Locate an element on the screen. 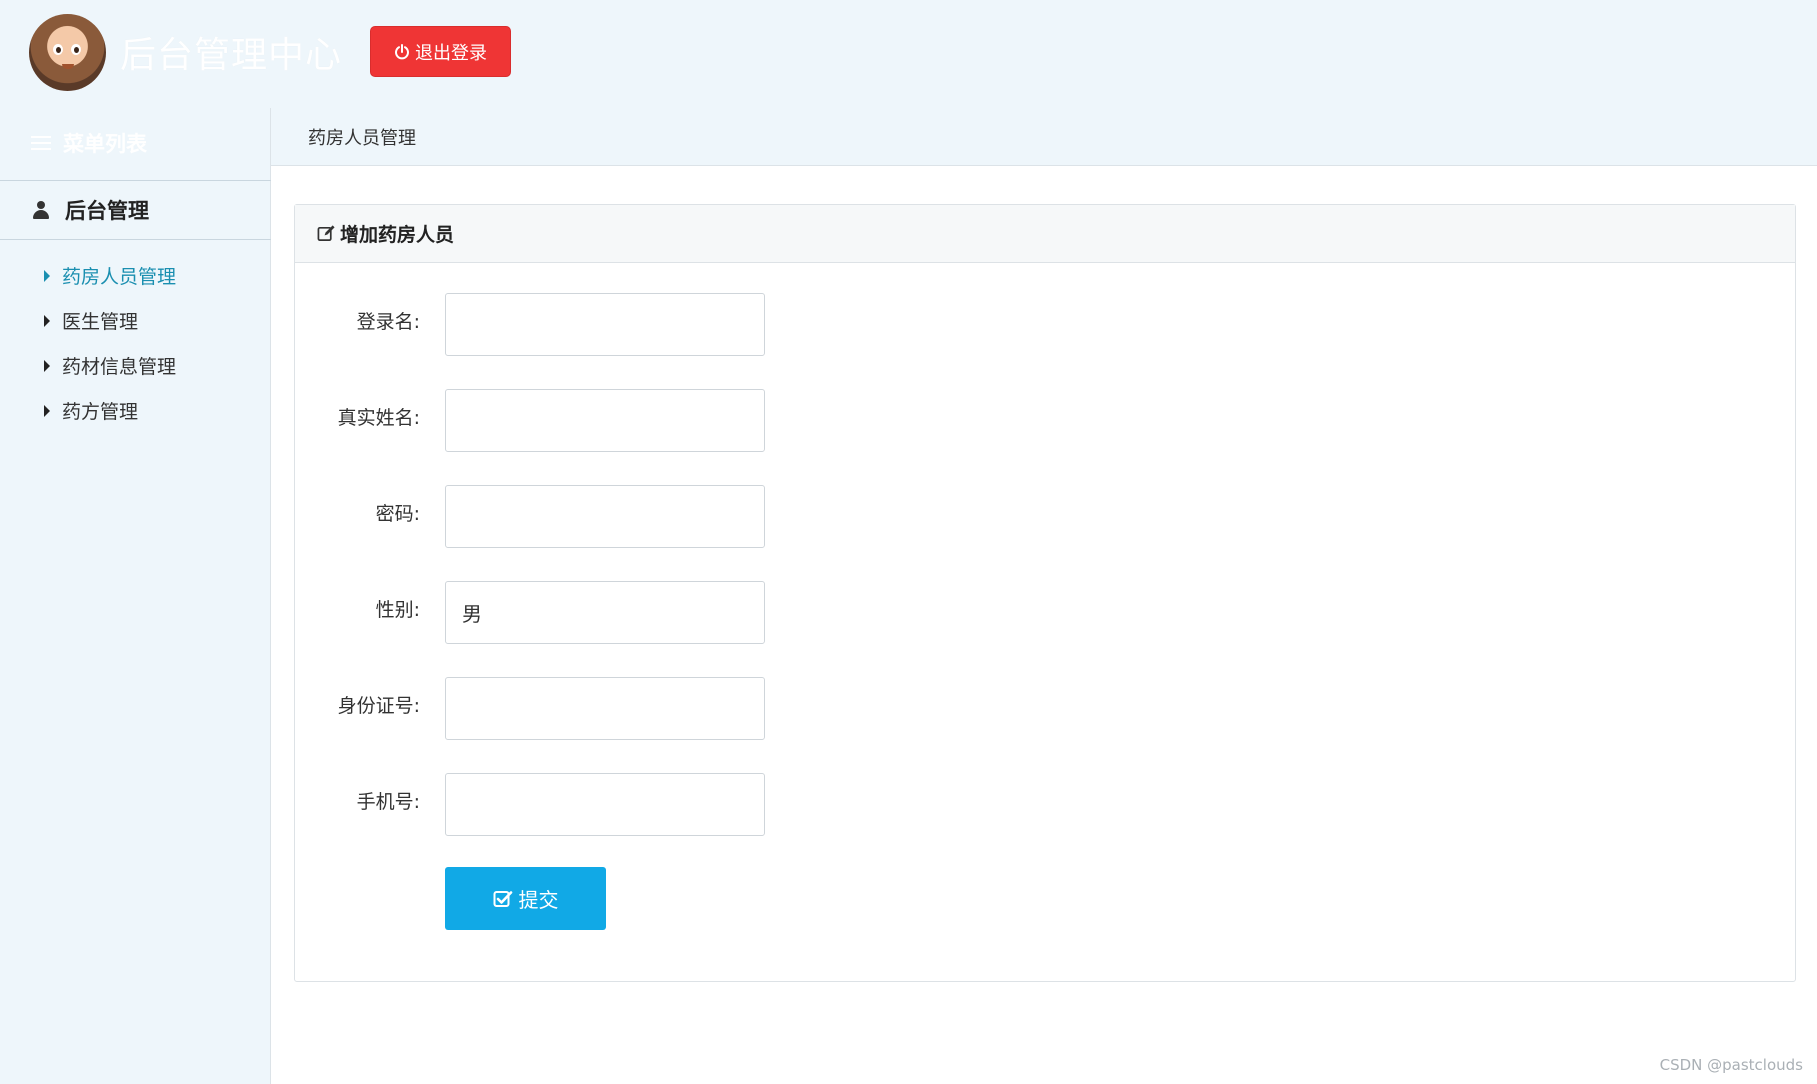 Image resolution: width=1817 pixels, height=1084 pixels. menu-heading: 菜单列表 is located at coordinates (89, 143).